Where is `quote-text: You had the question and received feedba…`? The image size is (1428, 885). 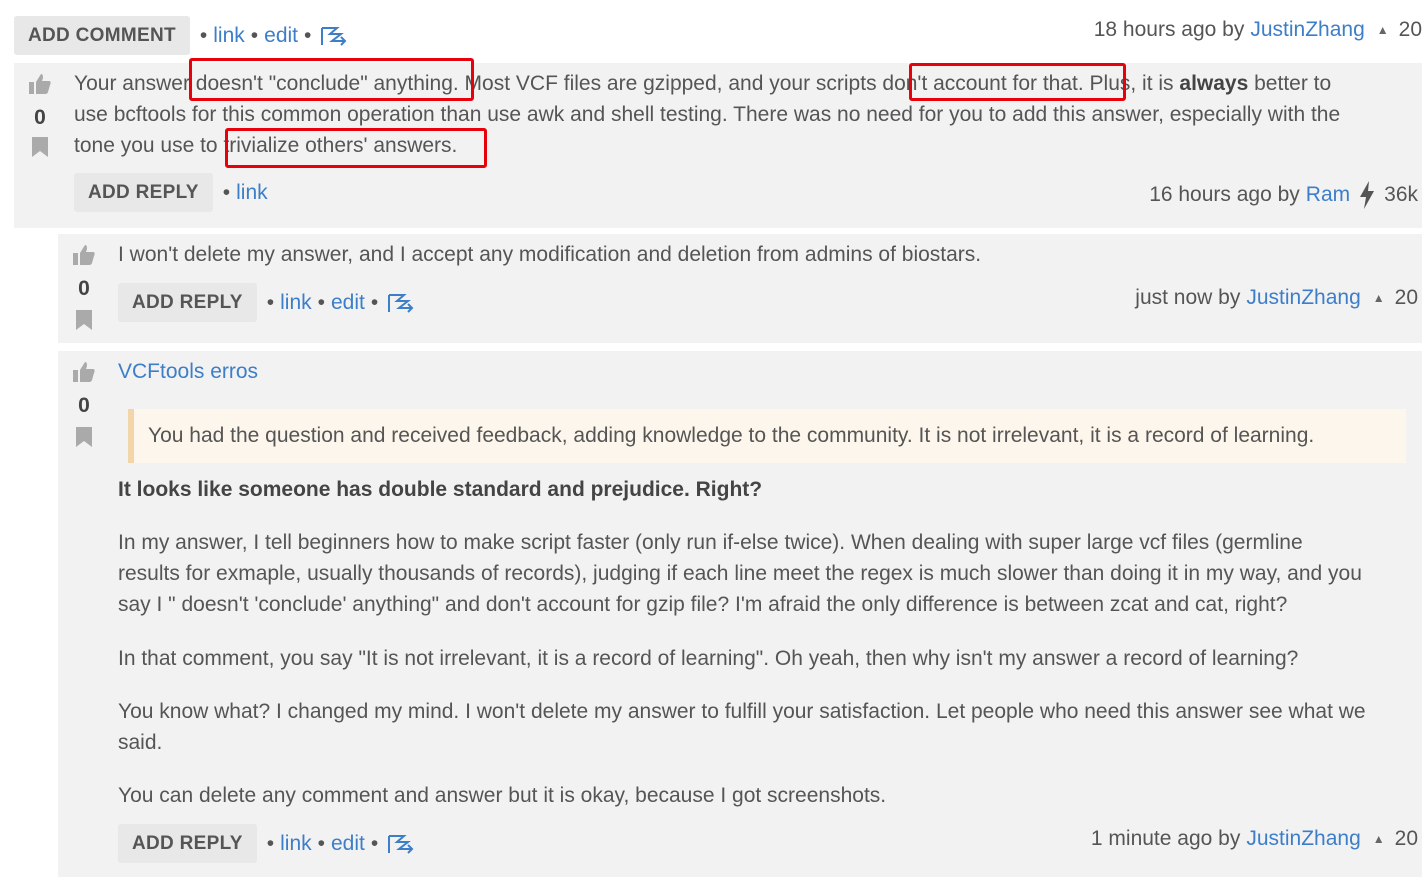
quote-text: You had the question and received feedba… is located at coordinates (731, 435).